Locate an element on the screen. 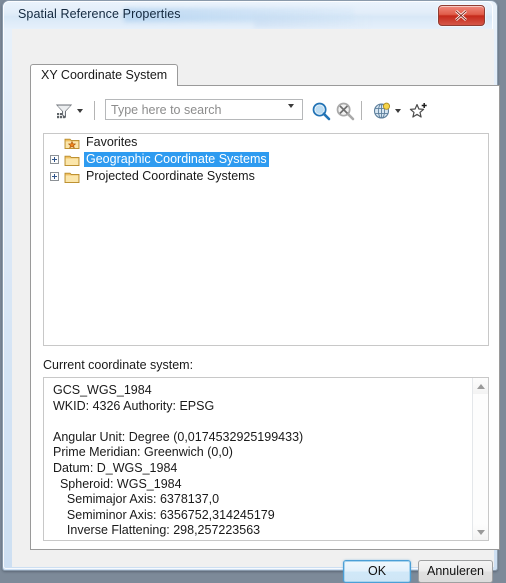  ok-button: OK is located at coordinates (377, 571).